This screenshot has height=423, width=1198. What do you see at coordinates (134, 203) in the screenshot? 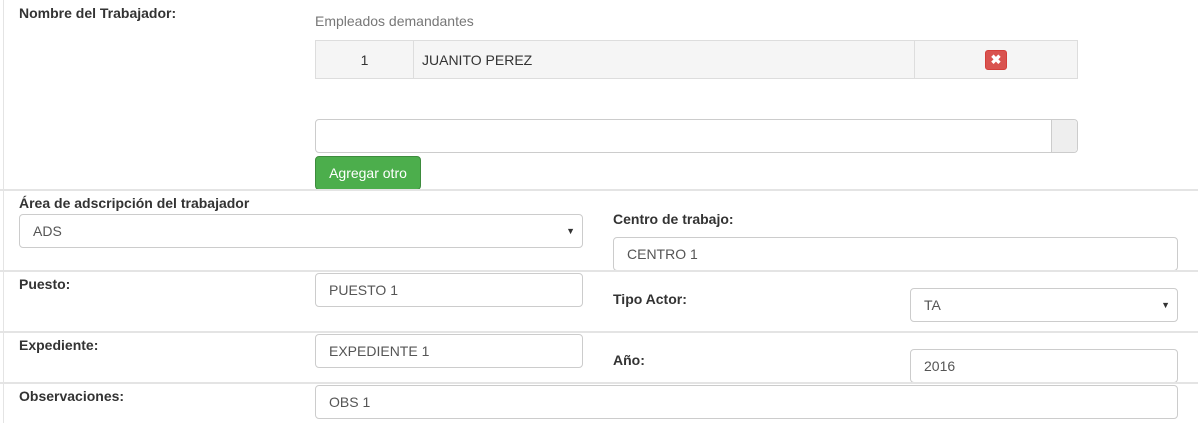
I see `area-label: Área de adscripción del trabajador` at bounding box center [134, 203].